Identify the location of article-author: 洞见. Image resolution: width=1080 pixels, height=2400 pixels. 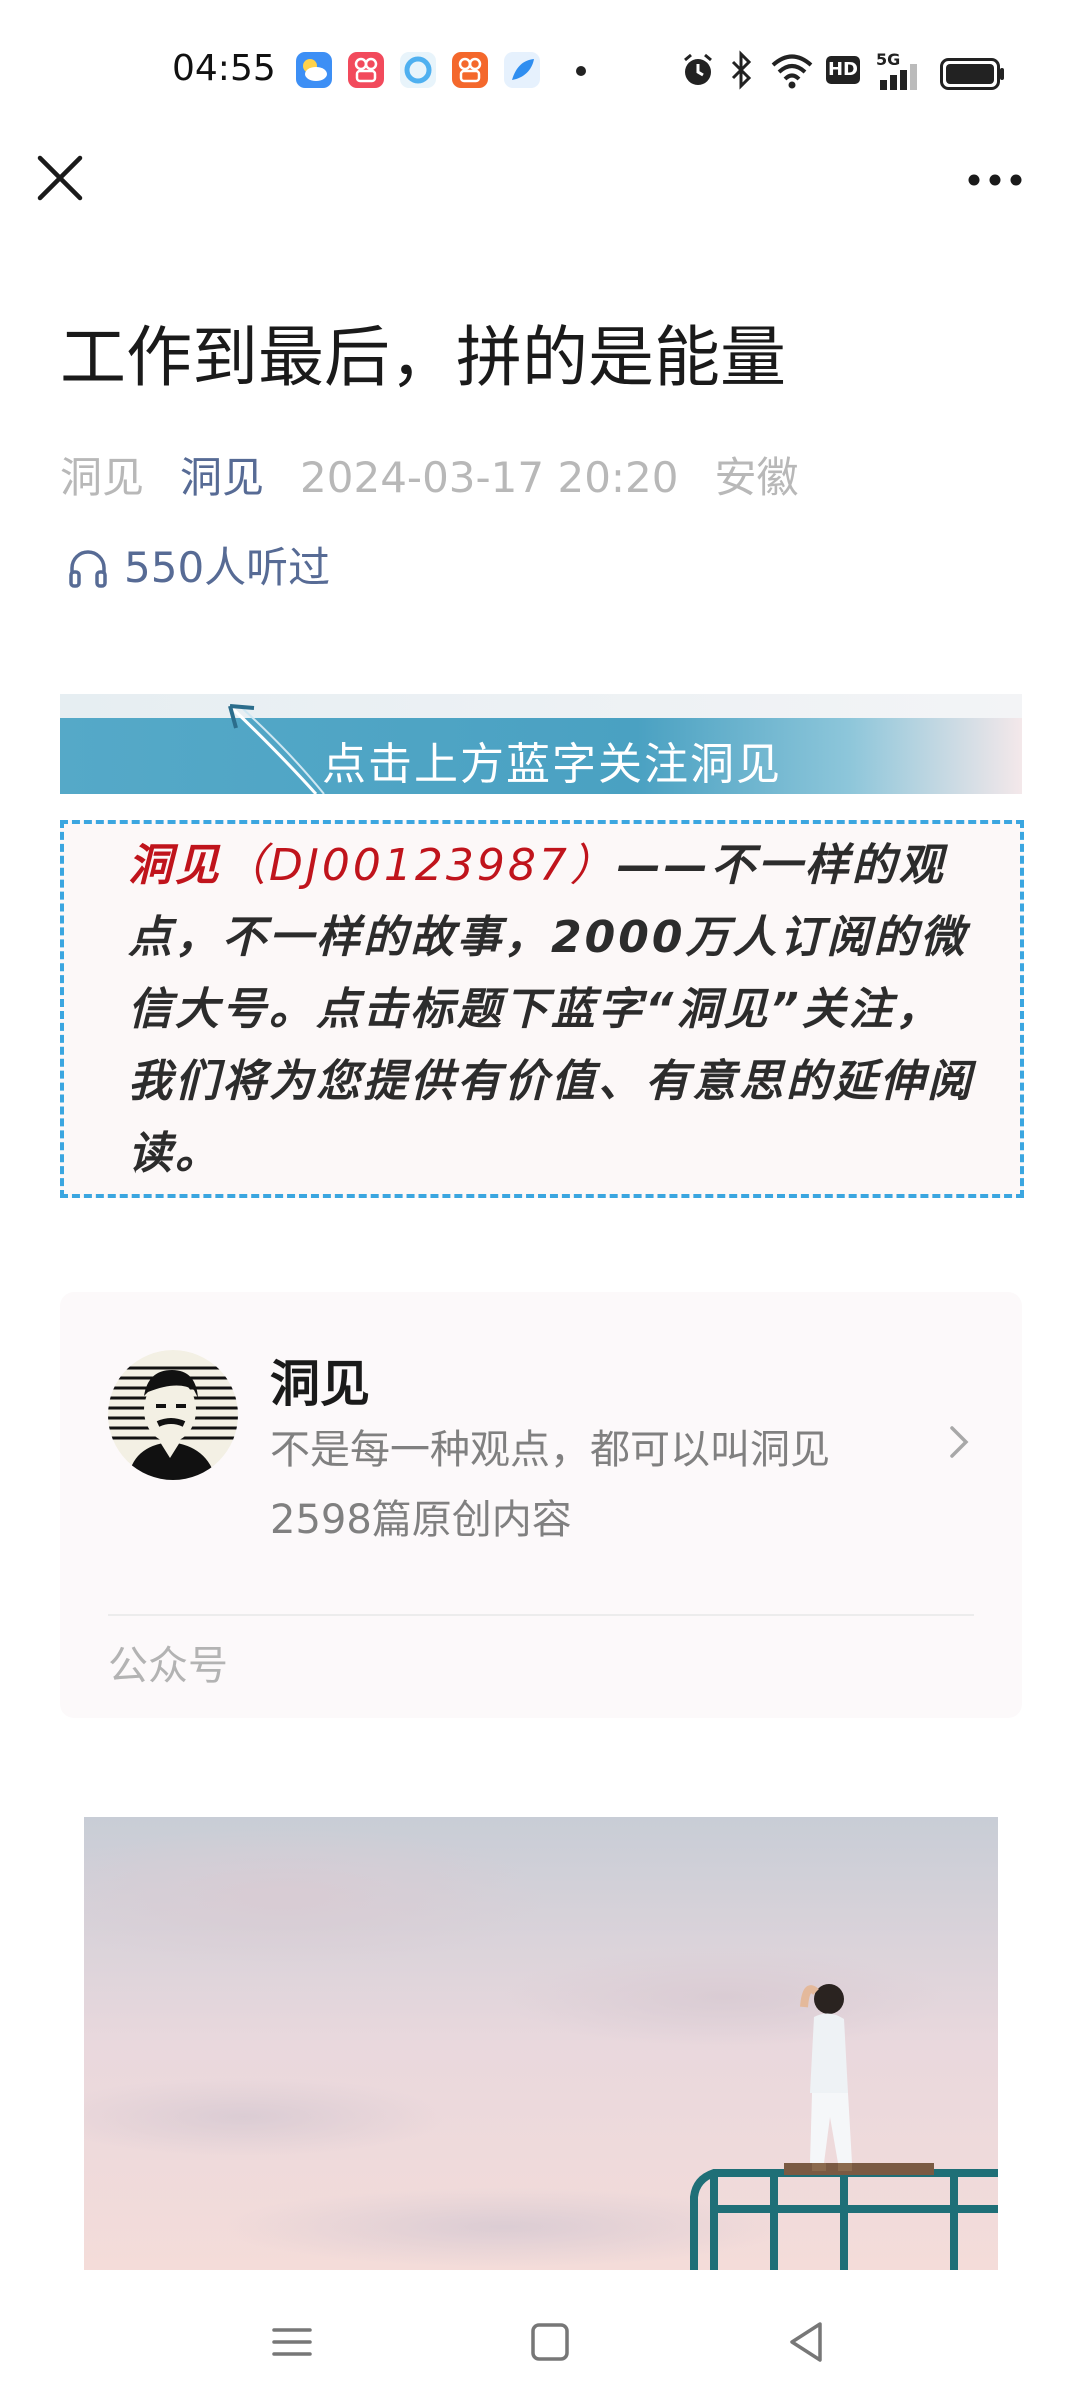
(102, 477).